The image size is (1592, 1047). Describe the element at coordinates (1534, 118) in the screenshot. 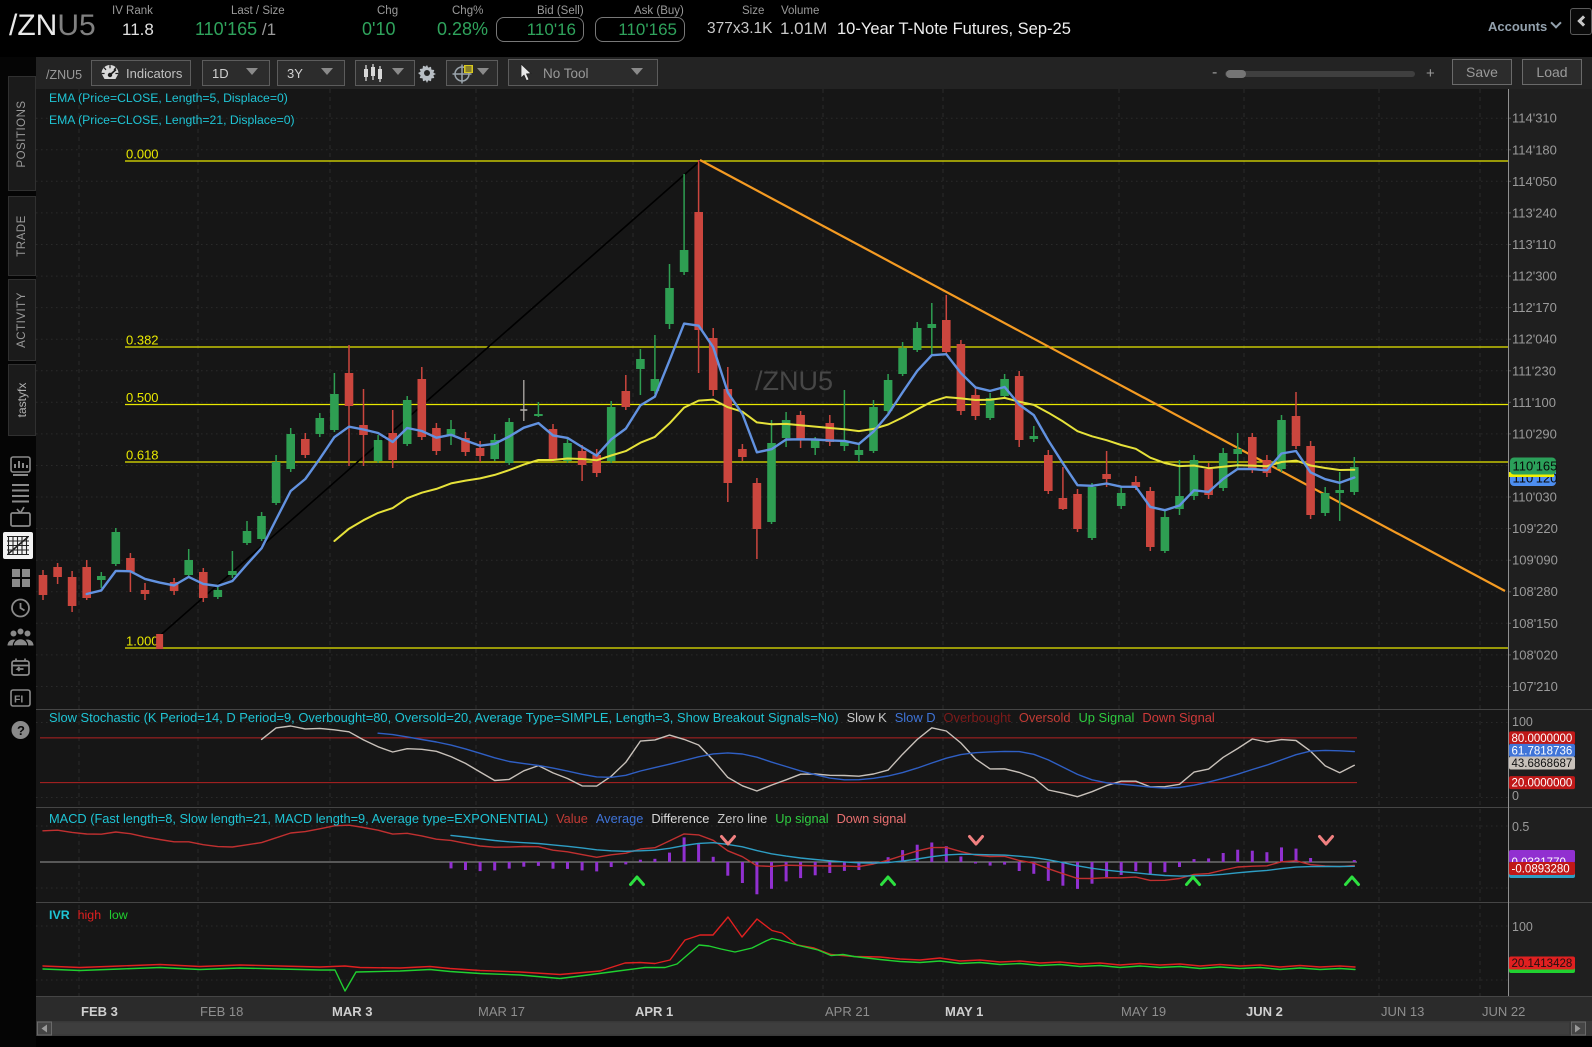

I see `svg-text: 114'310` at that location.